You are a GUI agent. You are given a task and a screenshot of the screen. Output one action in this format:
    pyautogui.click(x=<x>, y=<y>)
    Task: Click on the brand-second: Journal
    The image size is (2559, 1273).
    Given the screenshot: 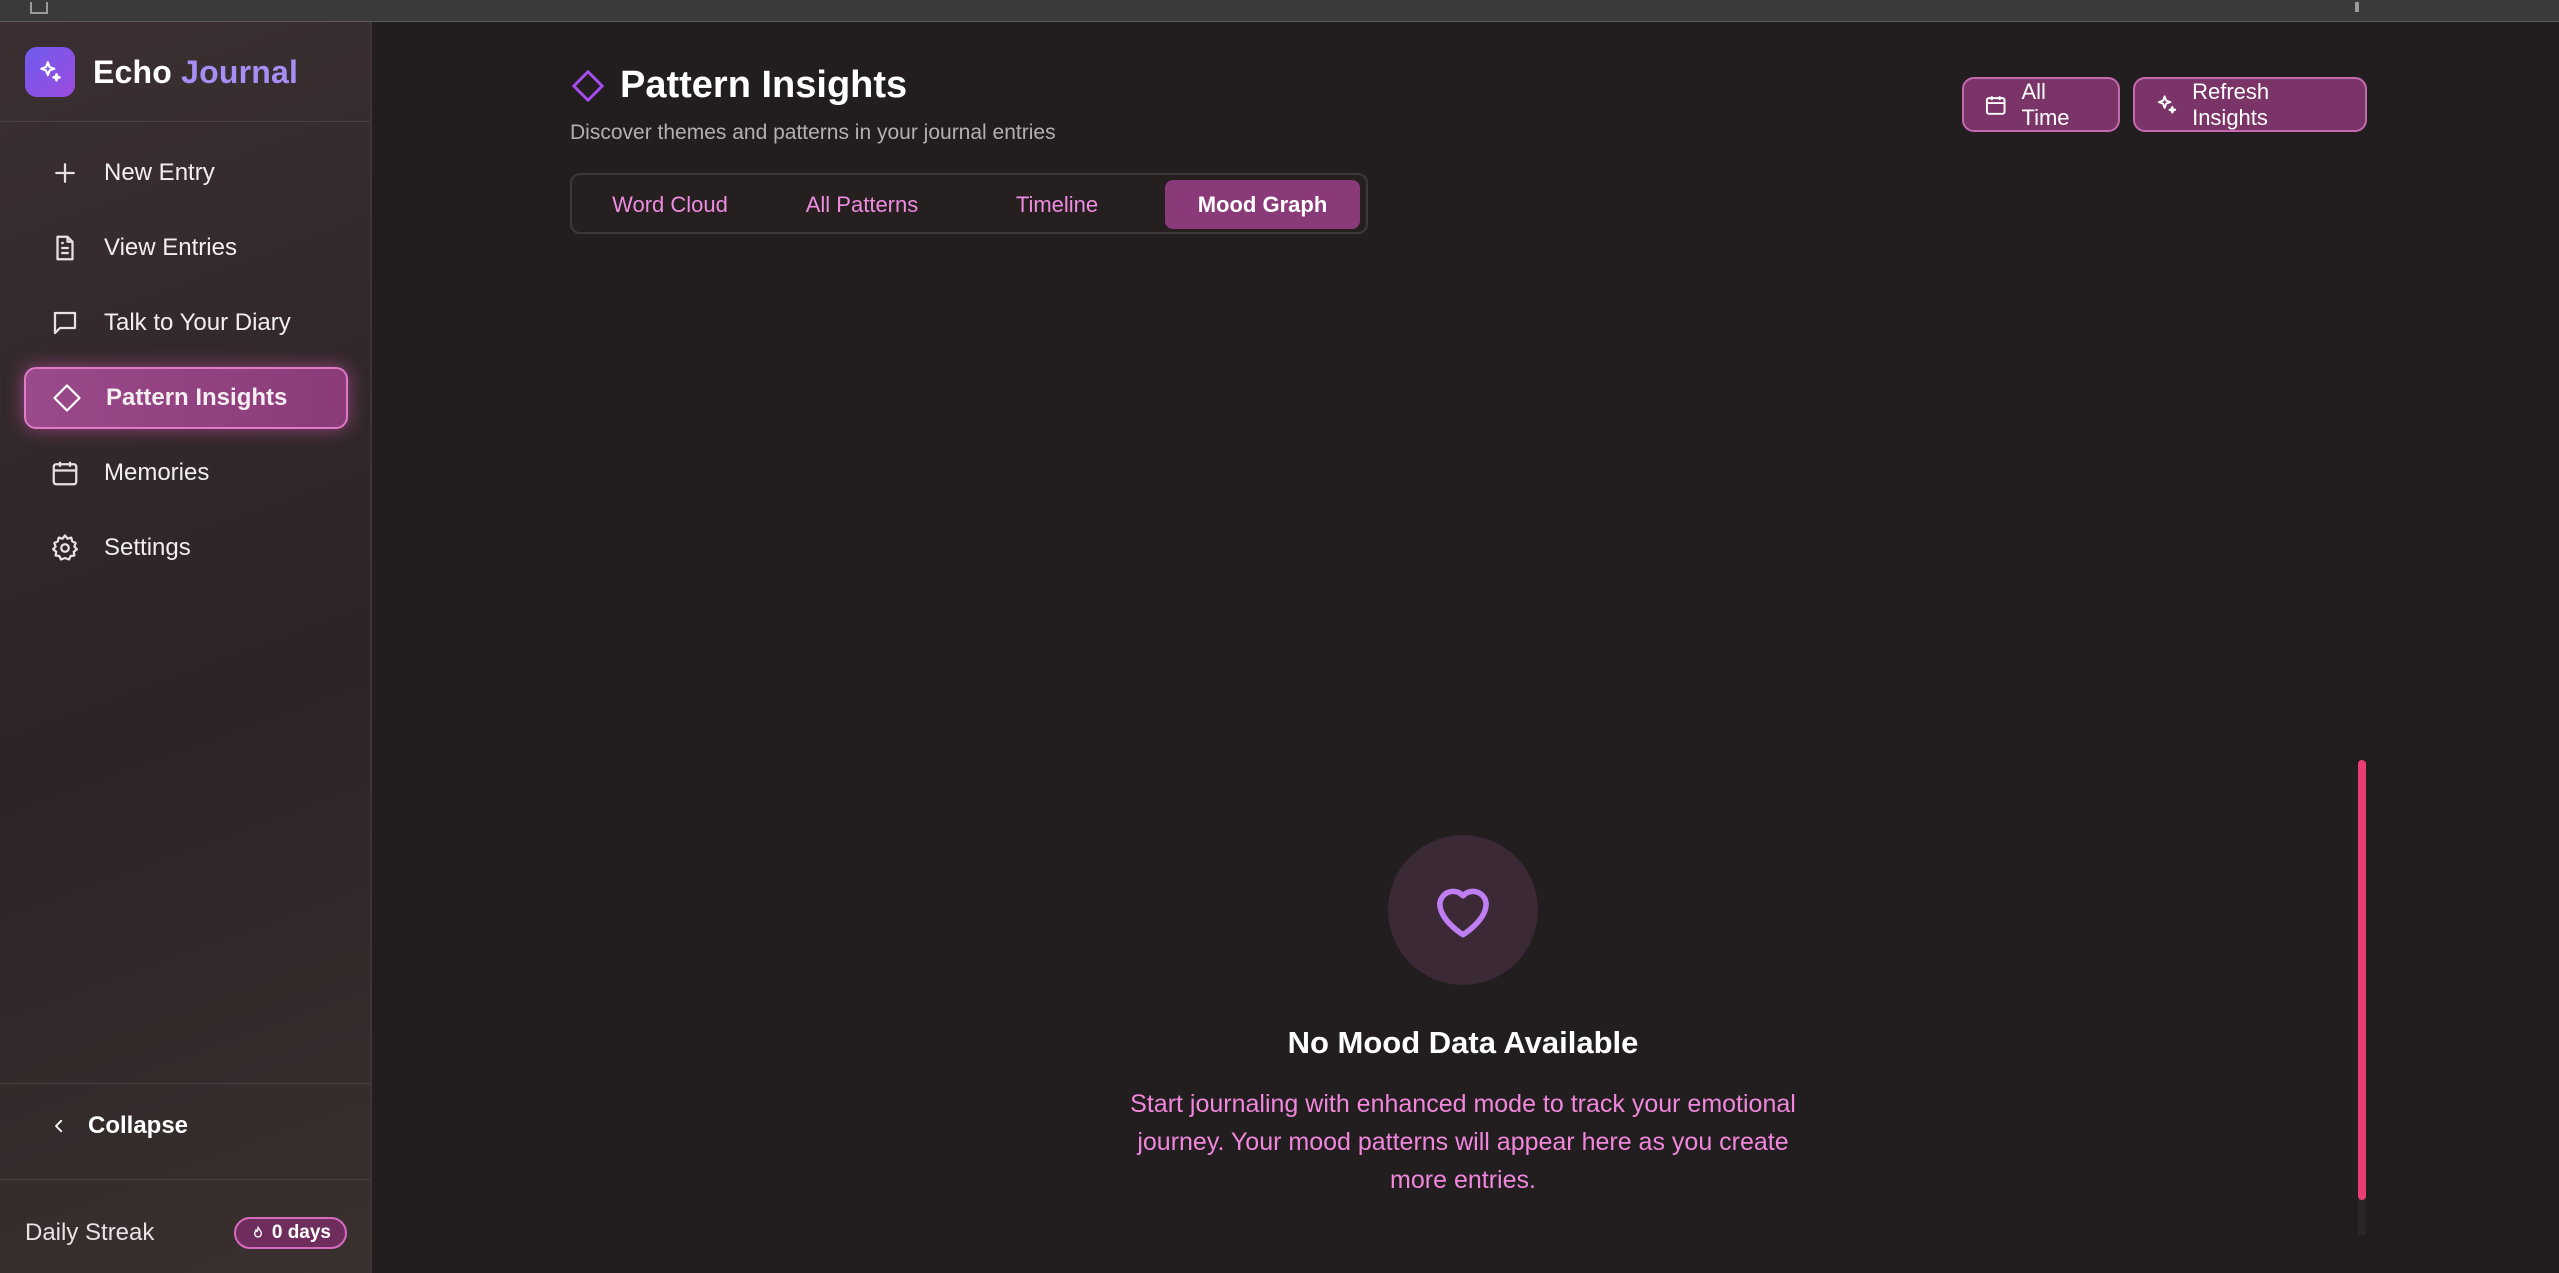 What is the action you would take?
    pyautogui.click(x=240, y=71)
    